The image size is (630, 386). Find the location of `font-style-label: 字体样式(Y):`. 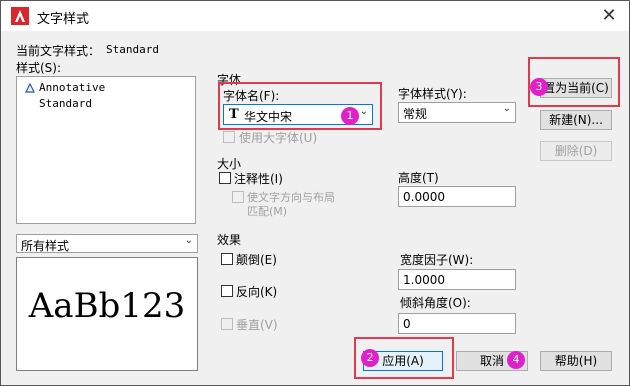

font-style-label: 字体样式(Y): is located at coordinates (432, 94).